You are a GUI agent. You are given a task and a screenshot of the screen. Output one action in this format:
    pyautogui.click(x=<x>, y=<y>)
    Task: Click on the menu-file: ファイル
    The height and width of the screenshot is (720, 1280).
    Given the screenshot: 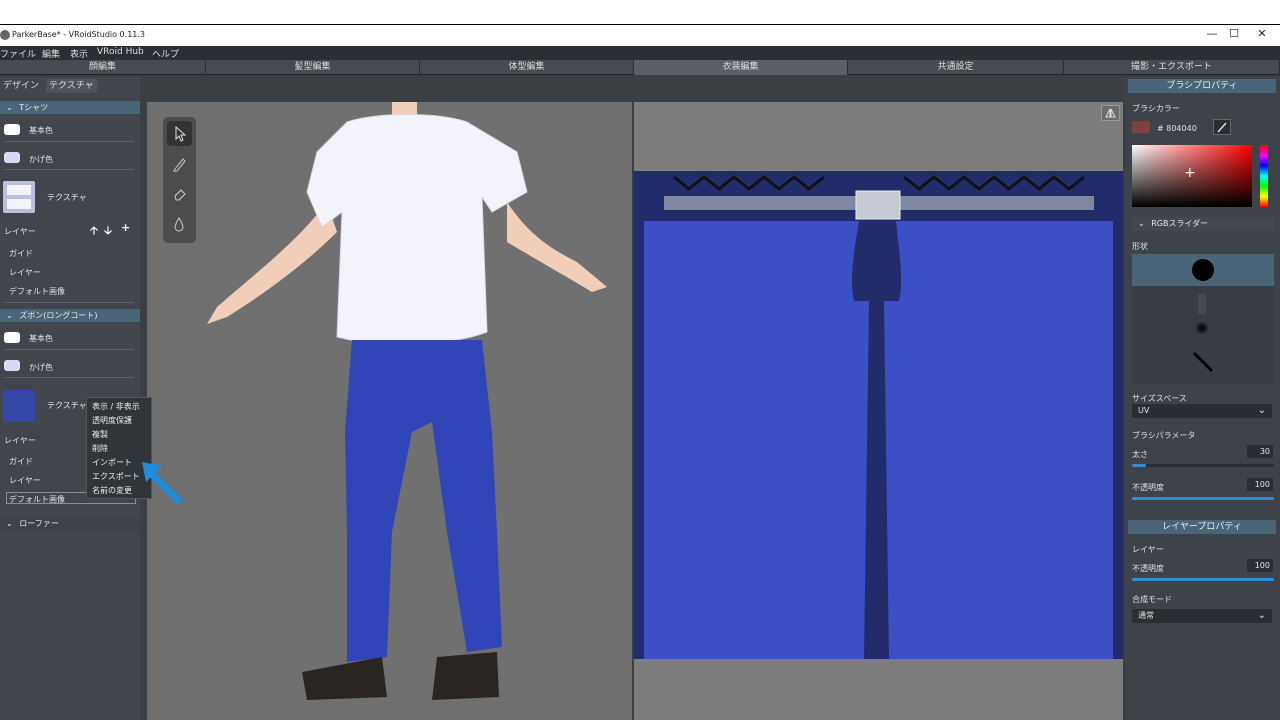 What is the action you would take?
    pyautogui.click(x=18, y=53)
    